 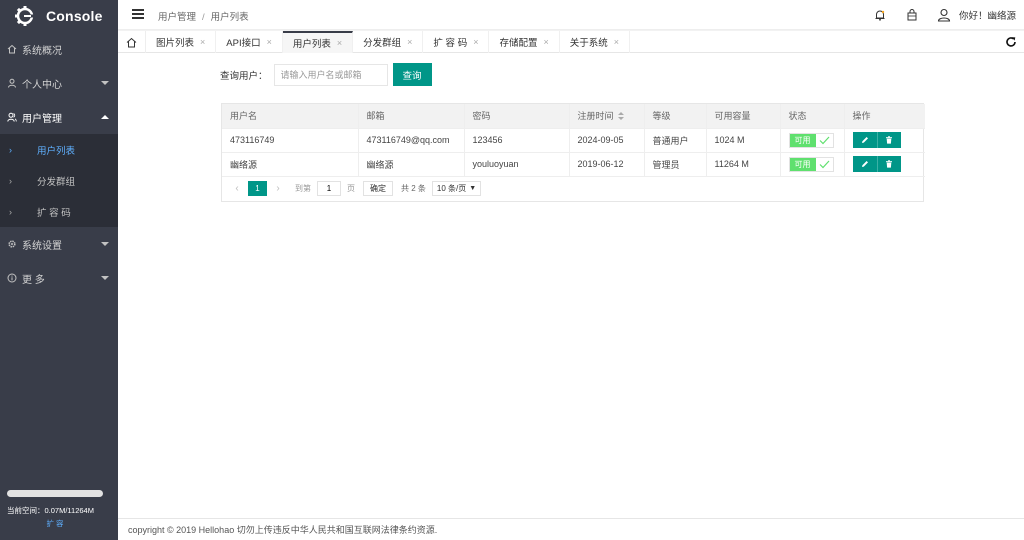 I want to click on pencil-icon, so click(x=864, y=164).